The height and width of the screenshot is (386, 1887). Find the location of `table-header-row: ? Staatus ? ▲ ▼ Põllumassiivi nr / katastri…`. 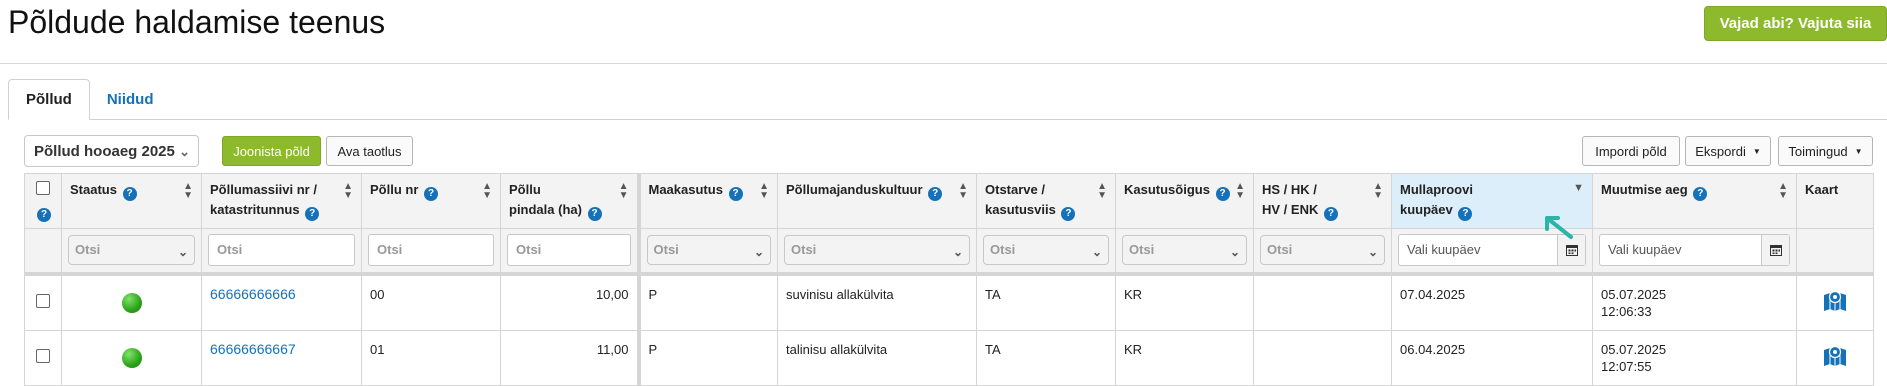

table-header-row: ? Staatus ? ▲ ▼ Põllumassiivi nr / katastri… is located at coordinates (949, 201).